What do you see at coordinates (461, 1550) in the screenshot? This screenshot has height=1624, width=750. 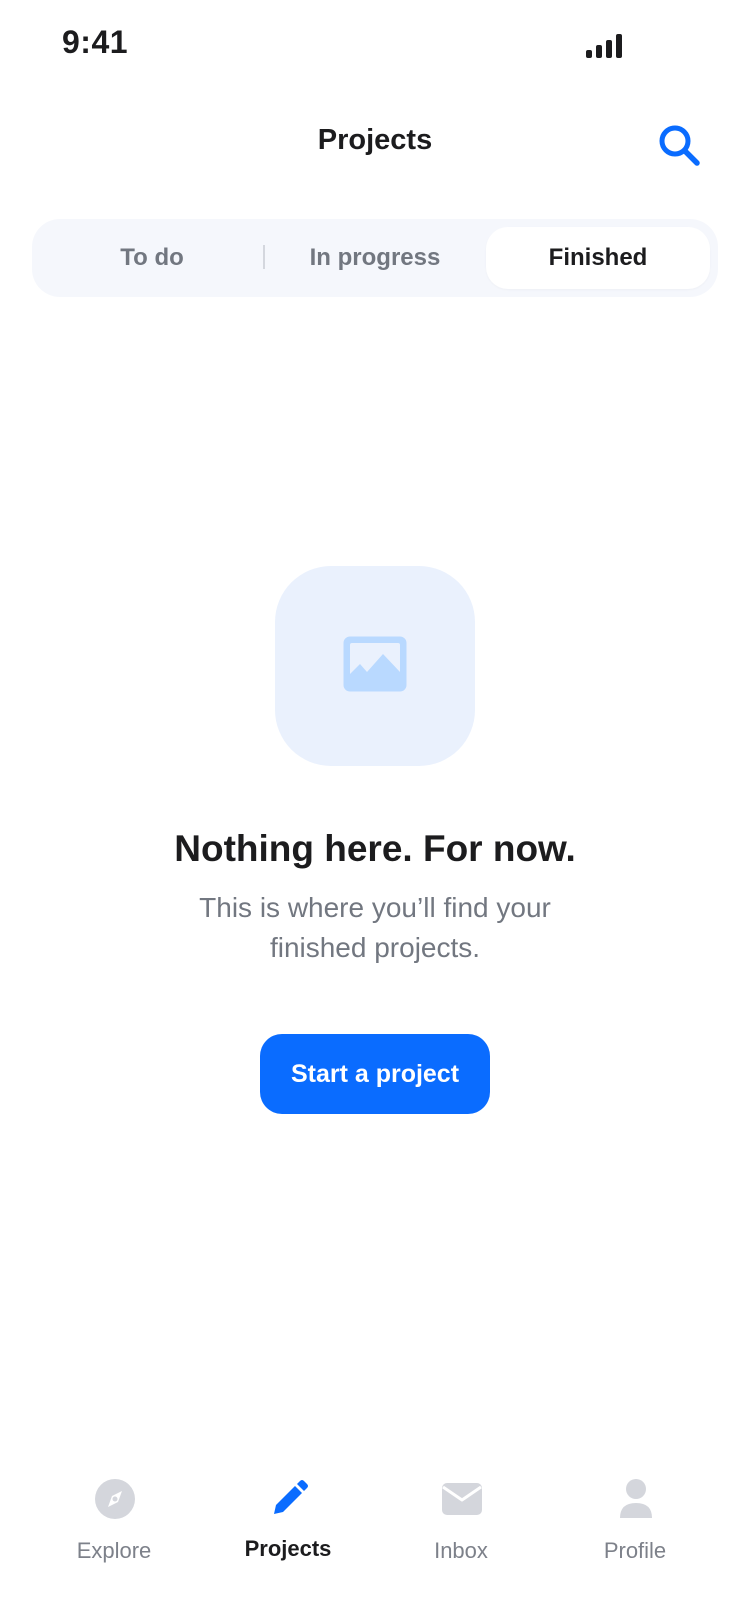 I see `tab-label-inbox: Inbox` at bounding box center [461, 1550].